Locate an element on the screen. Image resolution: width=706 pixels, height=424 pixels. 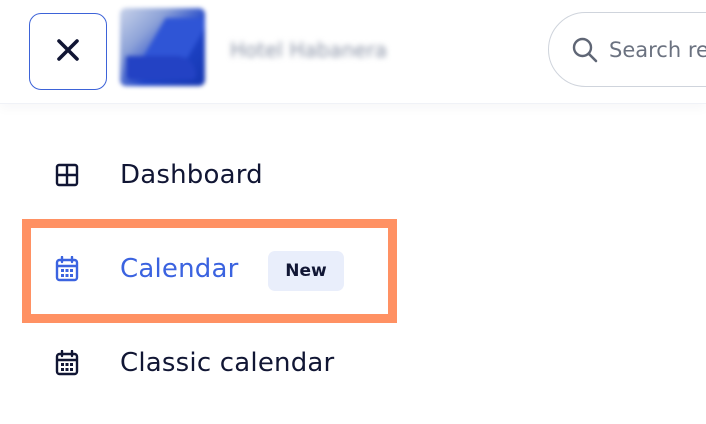
close-icon is located at coordinates (68, 52).